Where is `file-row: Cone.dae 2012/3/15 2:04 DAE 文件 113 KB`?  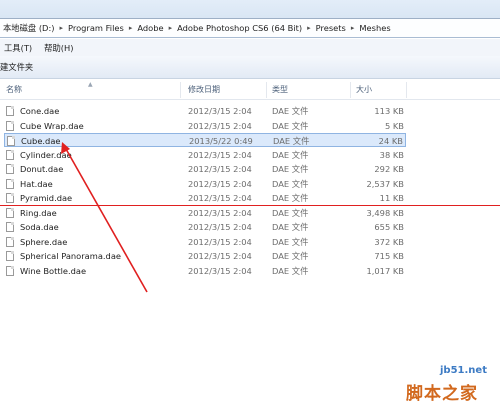 file-row: Cone.dae 2012/3/15 2:04 DAE 文件 113 KB is located at coordinates (205, 111).